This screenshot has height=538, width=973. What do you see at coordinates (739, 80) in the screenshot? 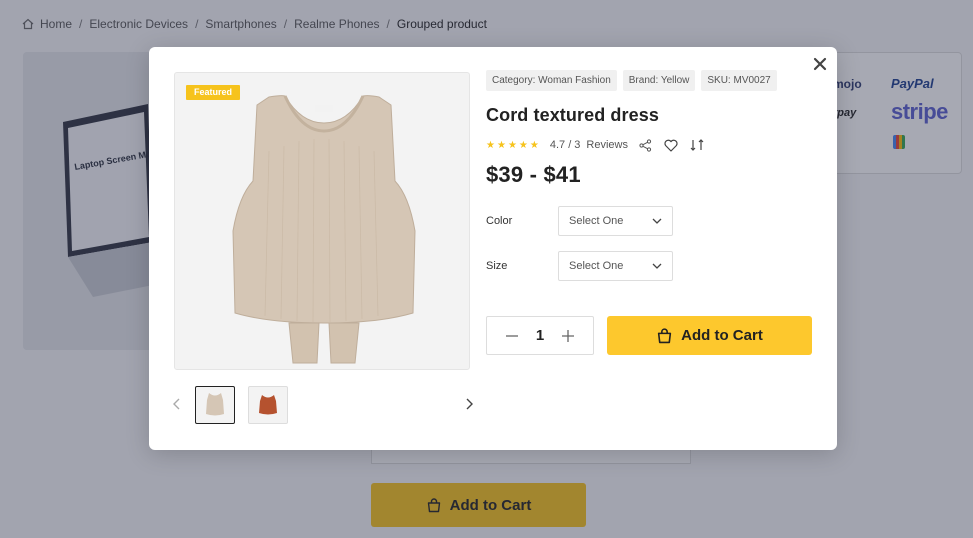
I see `tag-sku: SKU: MV0027` at bounding box center [739, 80].